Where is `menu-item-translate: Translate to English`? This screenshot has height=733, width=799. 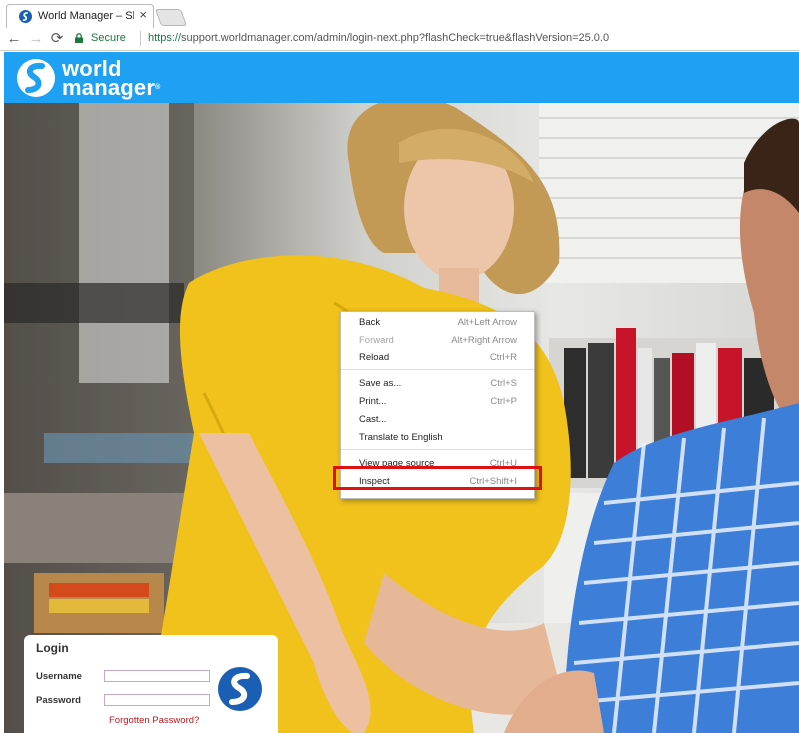 menu-item-translate: Translate to English is located at coordinates (437, 437).